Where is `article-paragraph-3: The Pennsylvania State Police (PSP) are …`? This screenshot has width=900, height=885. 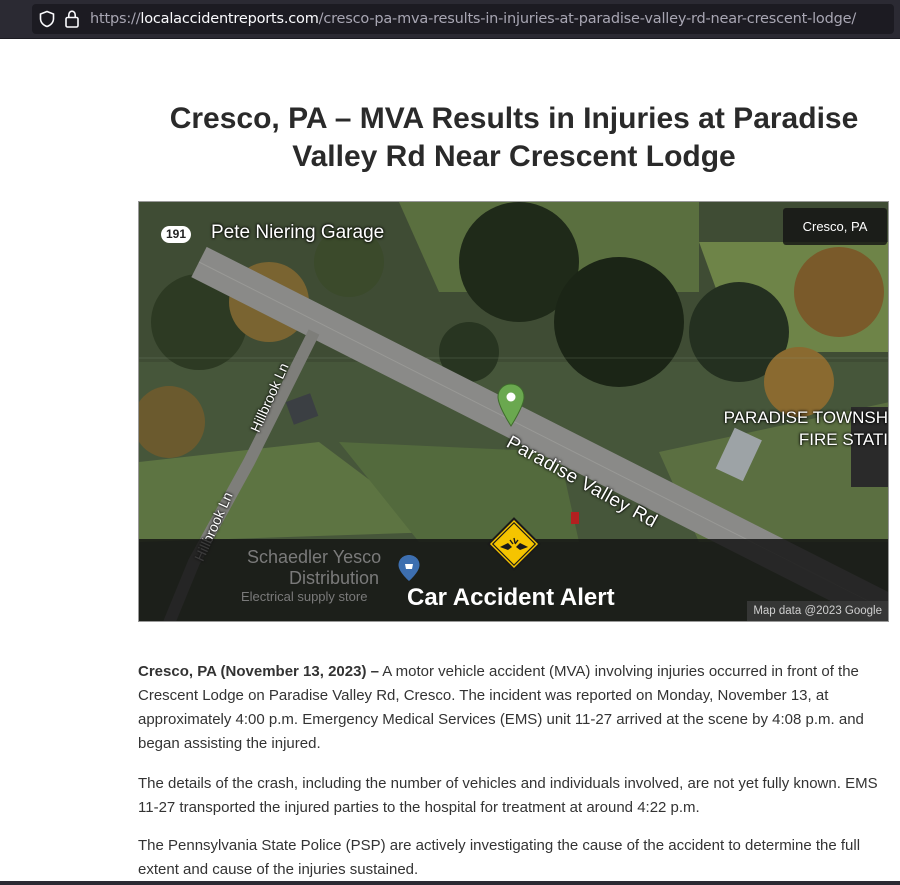 article-paragraph-3: The Pennsylvania State Police (PSP) are … is located at coordinates (499, 857).